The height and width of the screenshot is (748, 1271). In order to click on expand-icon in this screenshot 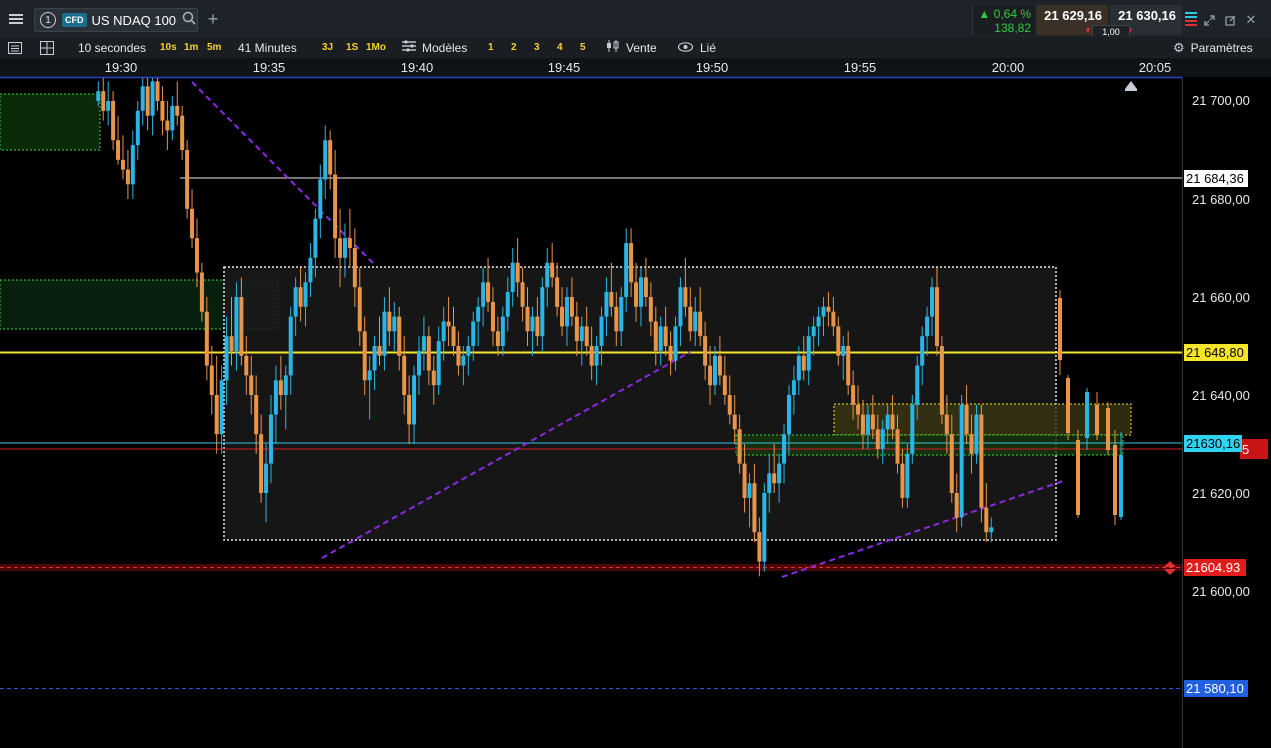, I will do `click(1209, 20)`.